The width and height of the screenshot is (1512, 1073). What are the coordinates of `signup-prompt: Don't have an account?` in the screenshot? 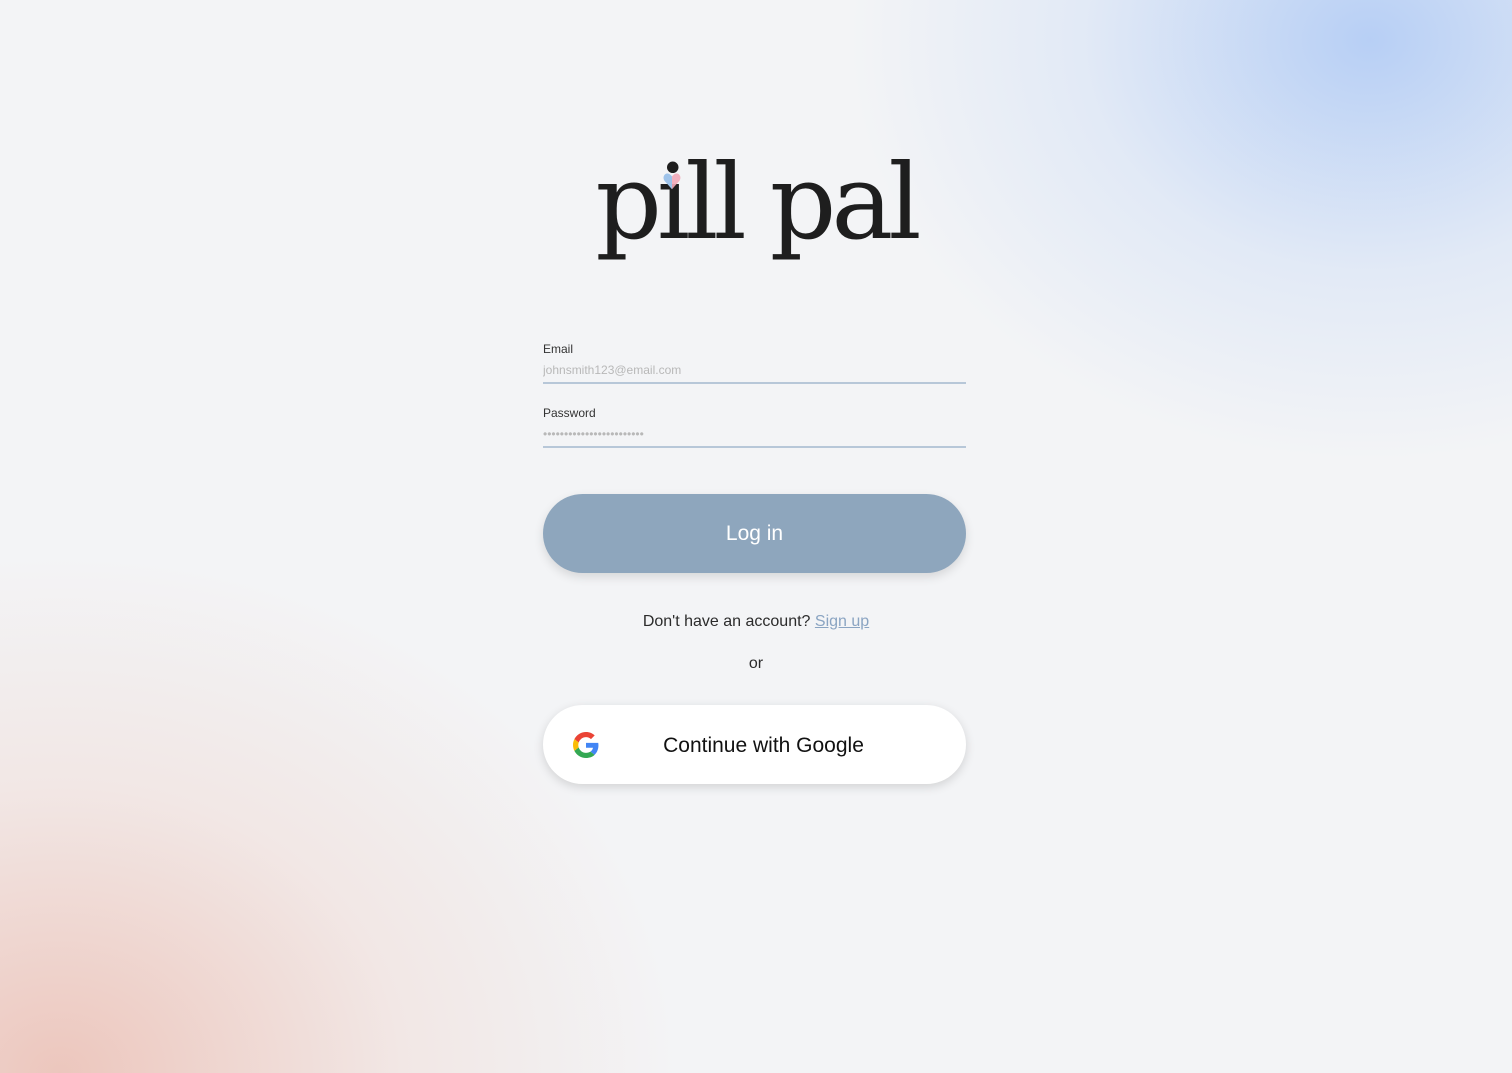 It's located at (726, 621).